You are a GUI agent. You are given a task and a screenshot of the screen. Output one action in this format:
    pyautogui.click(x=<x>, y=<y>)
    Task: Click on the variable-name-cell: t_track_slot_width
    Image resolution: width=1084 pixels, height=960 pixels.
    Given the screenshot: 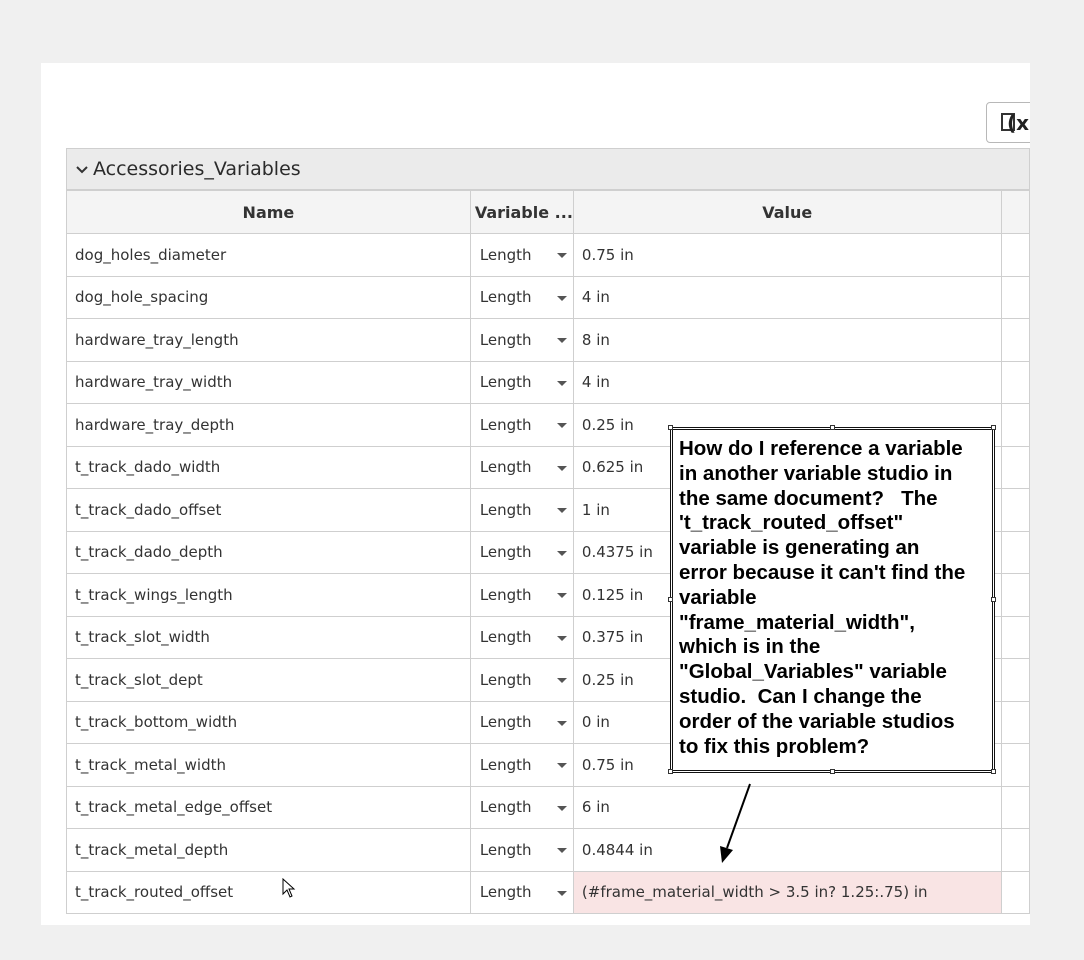 What is the action you would take?
    pyautogui.click(x=268, y=637)
    